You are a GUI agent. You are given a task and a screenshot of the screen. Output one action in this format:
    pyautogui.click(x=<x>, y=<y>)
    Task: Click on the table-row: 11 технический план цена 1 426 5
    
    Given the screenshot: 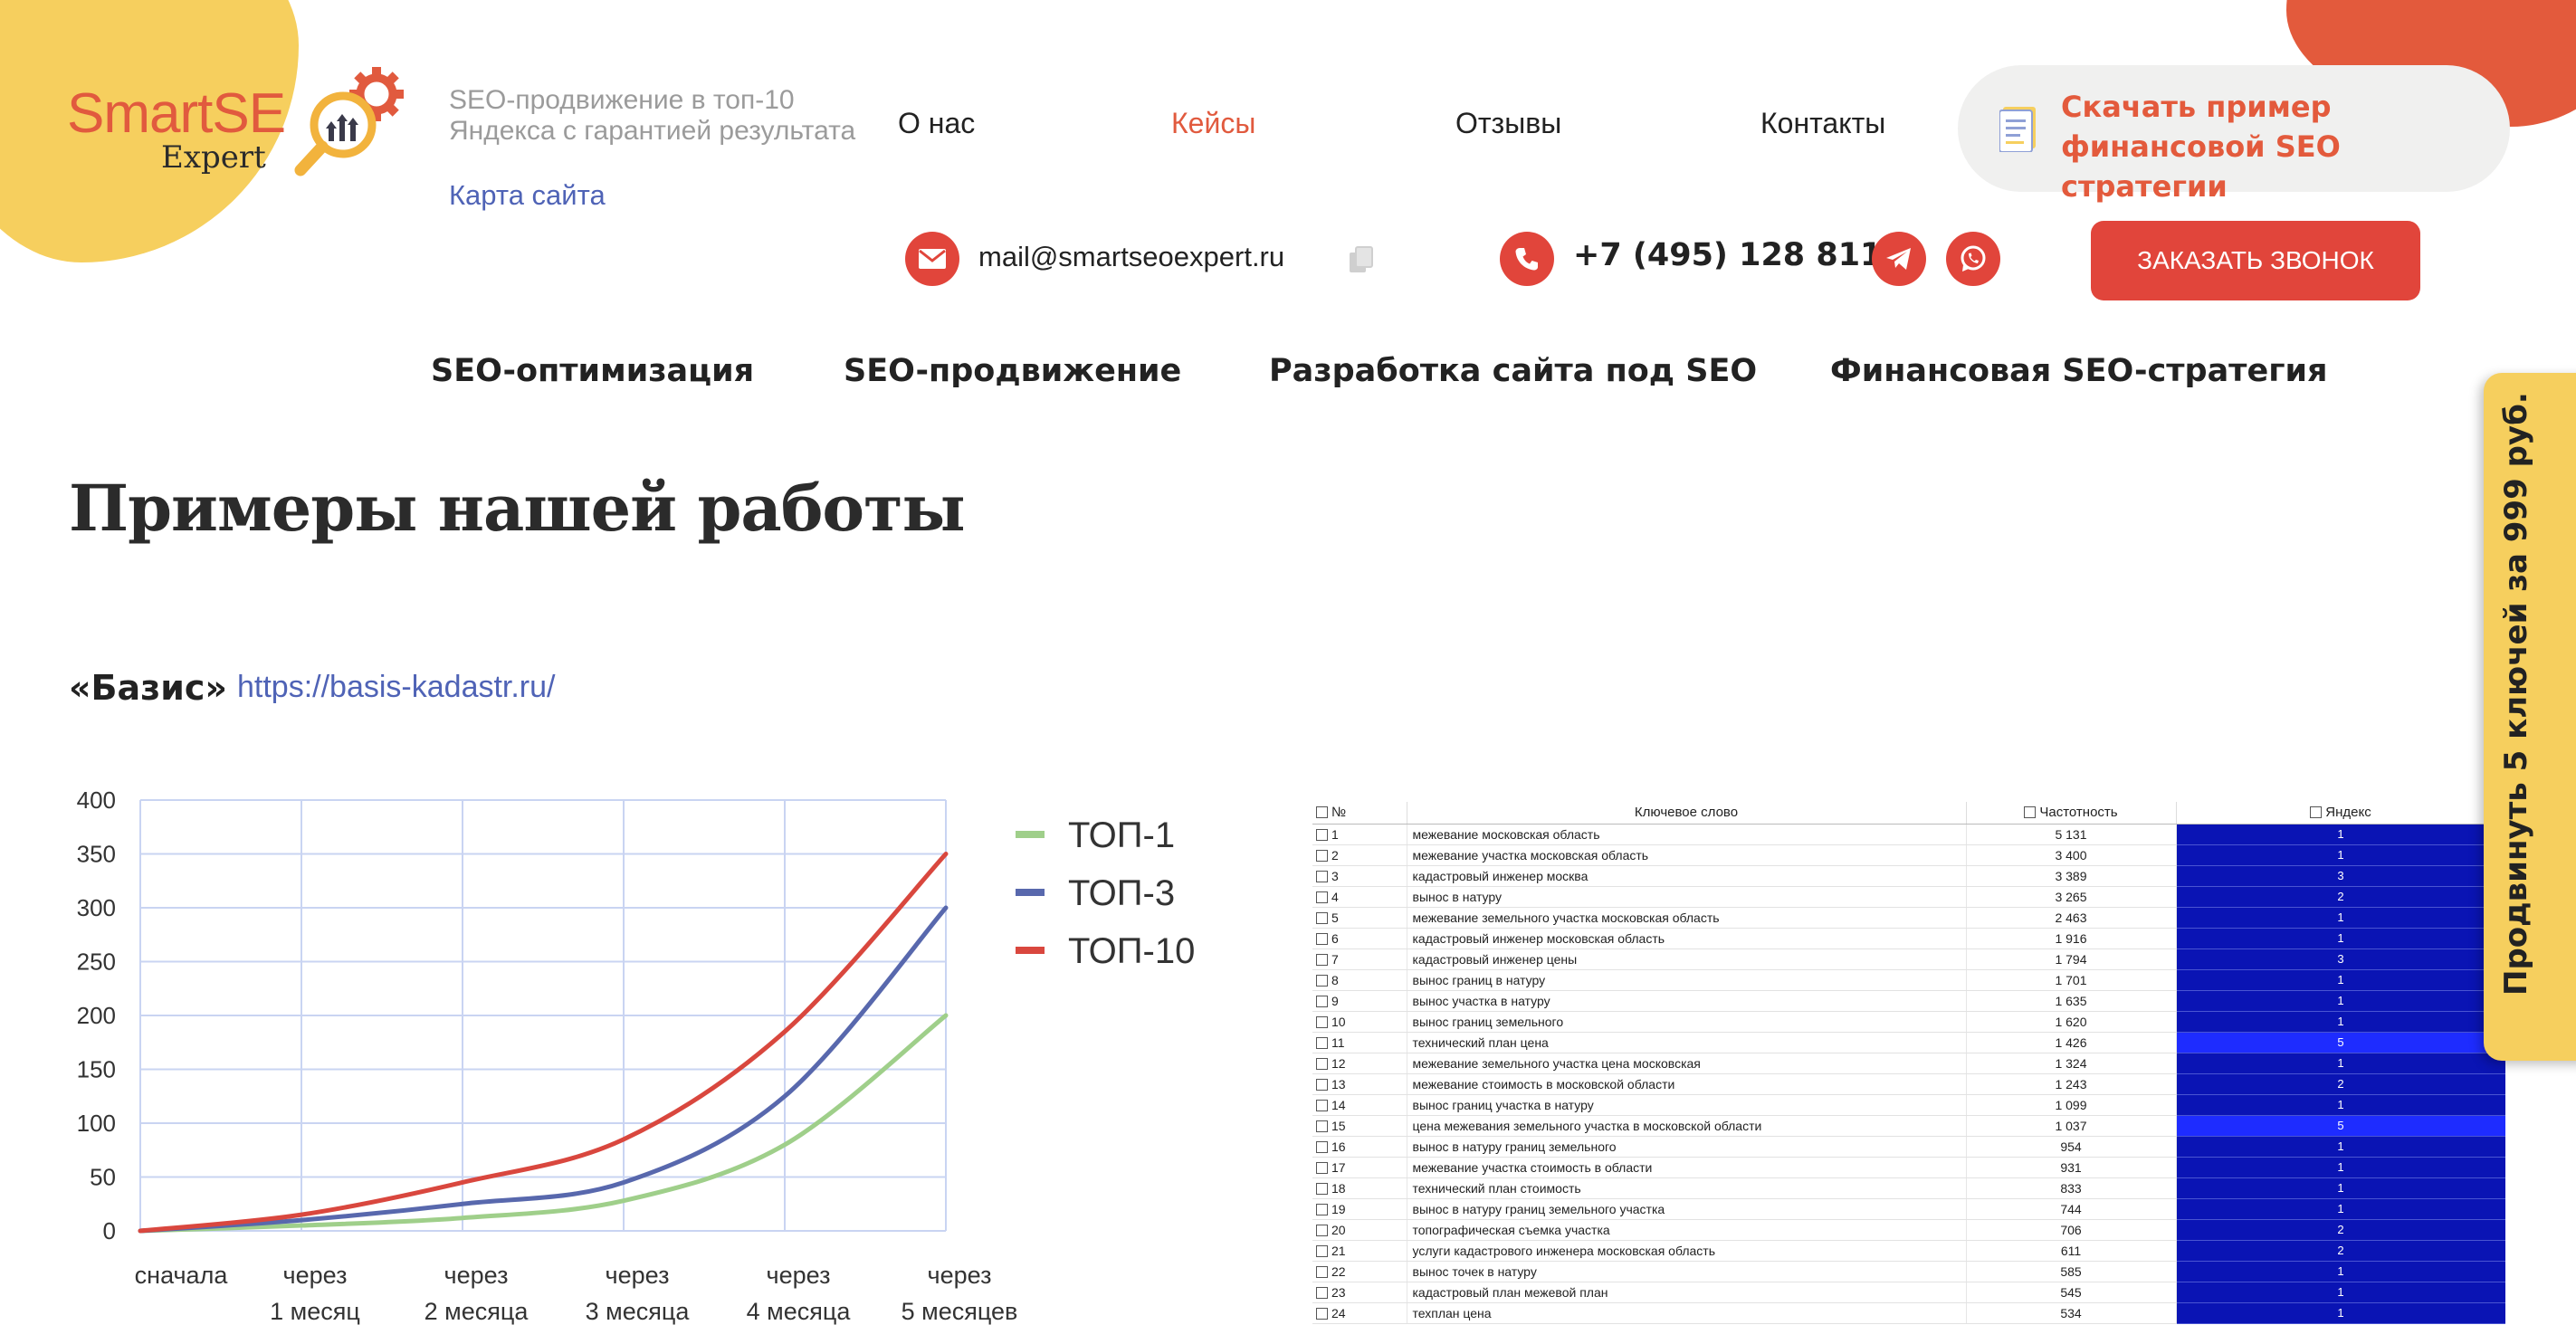 What is the action you would take?
    pyautogui.click(x=1909, y=1043)
    